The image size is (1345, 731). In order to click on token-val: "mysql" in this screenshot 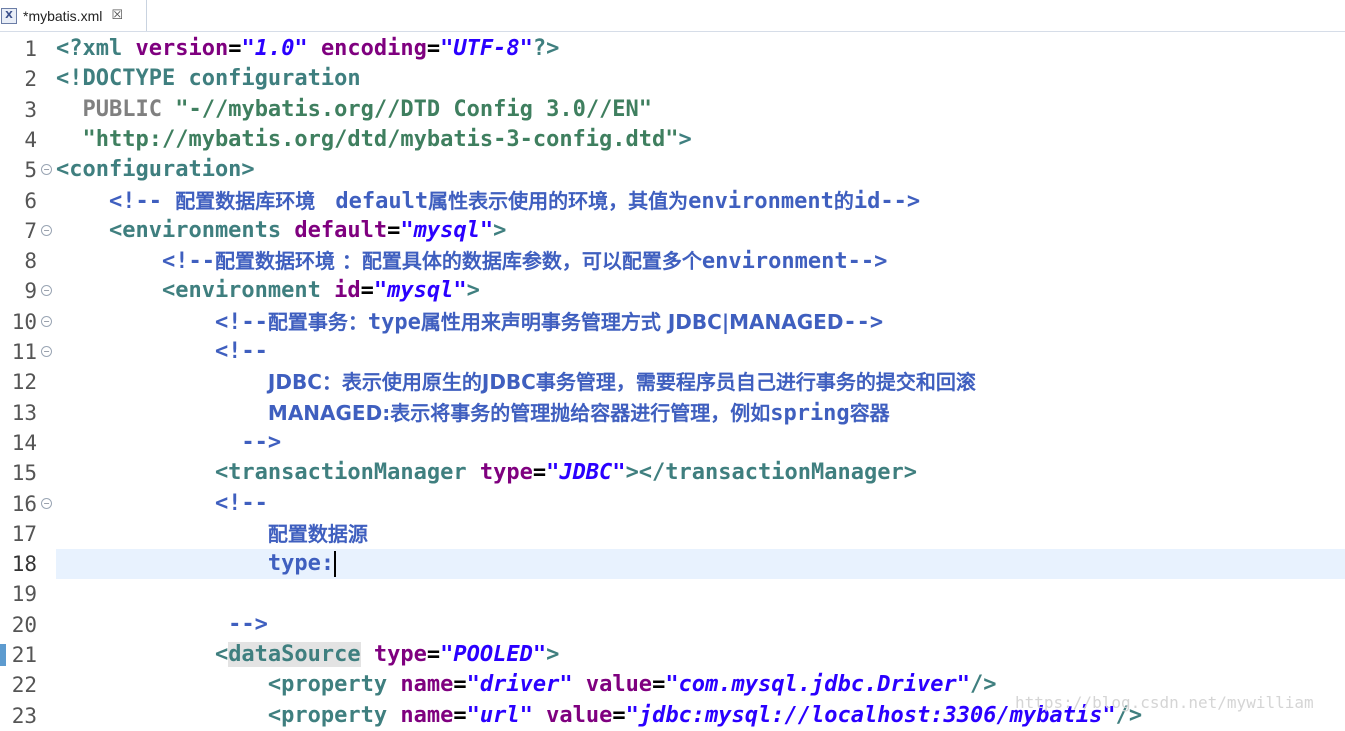, I will do `click(447, 230)`.